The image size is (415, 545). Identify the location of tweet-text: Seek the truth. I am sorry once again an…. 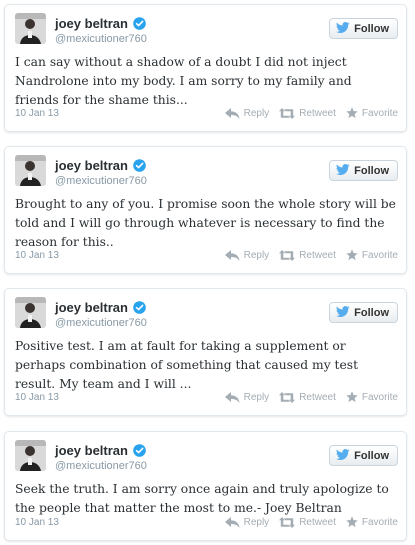
(202, 498).